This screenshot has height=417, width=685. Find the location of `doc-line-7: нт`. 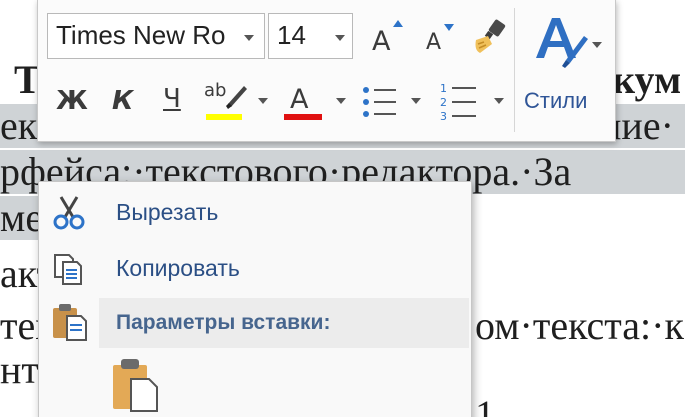

doc-line-7: нт is located at coordinates (19, 369).